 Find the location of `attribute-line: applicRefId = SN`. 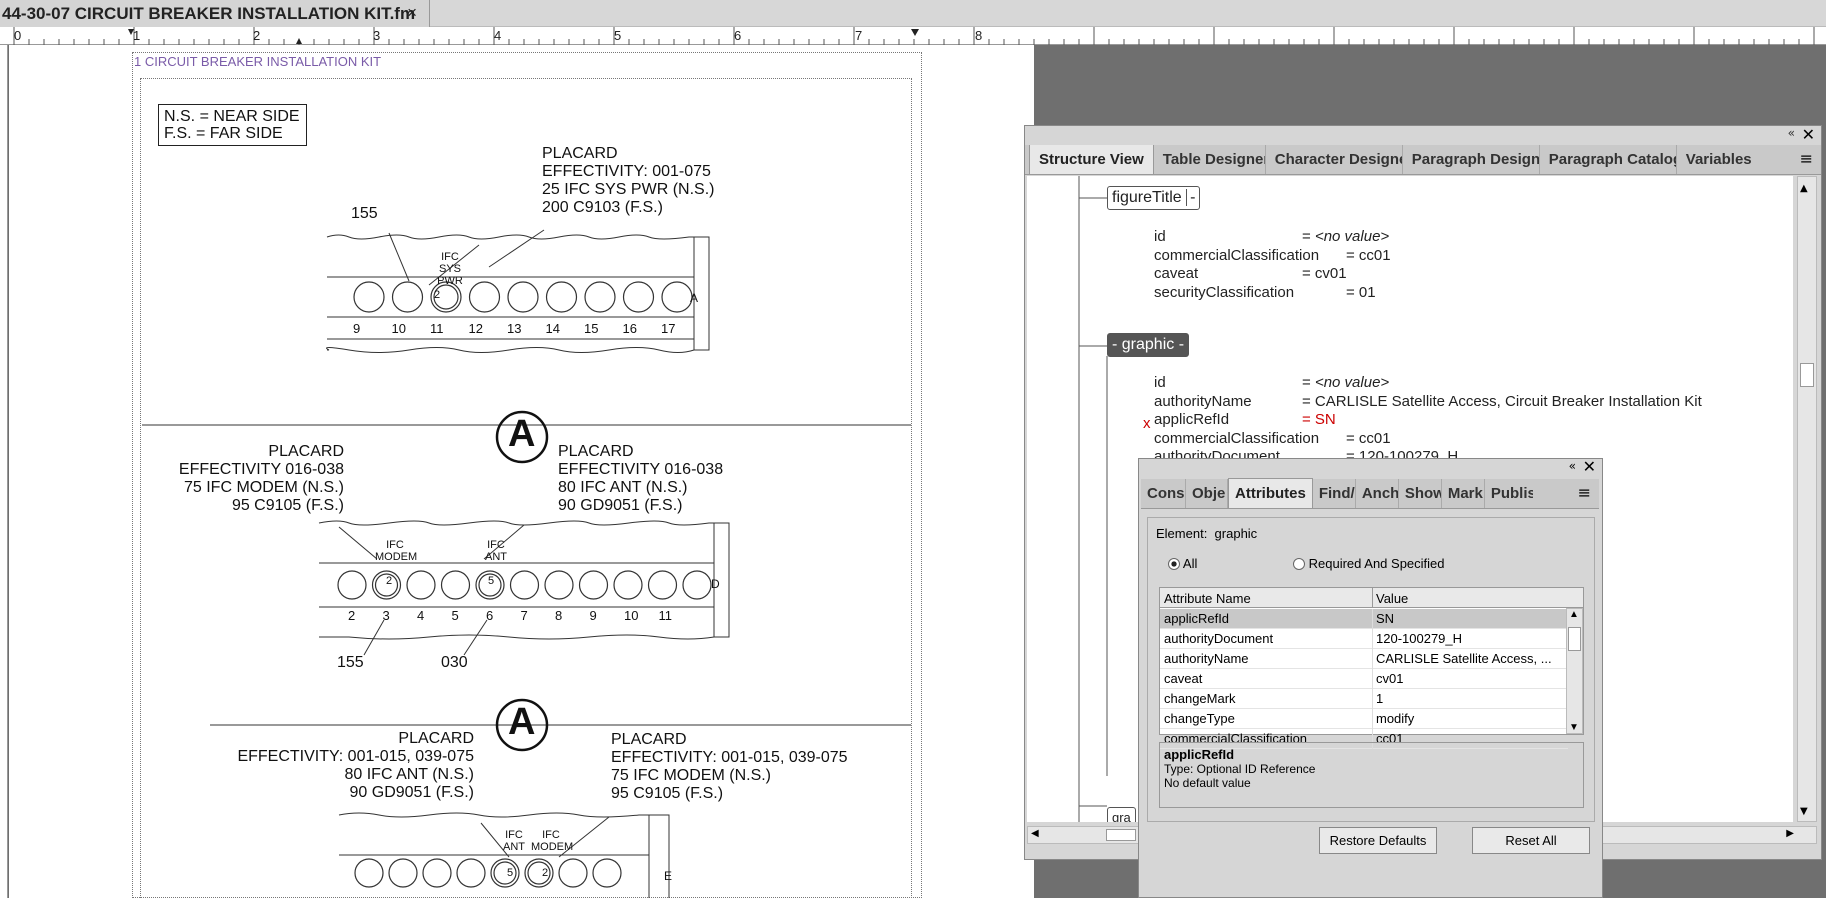

attribute-line: applicRefId = SN is located at coordinates (1245, 419).